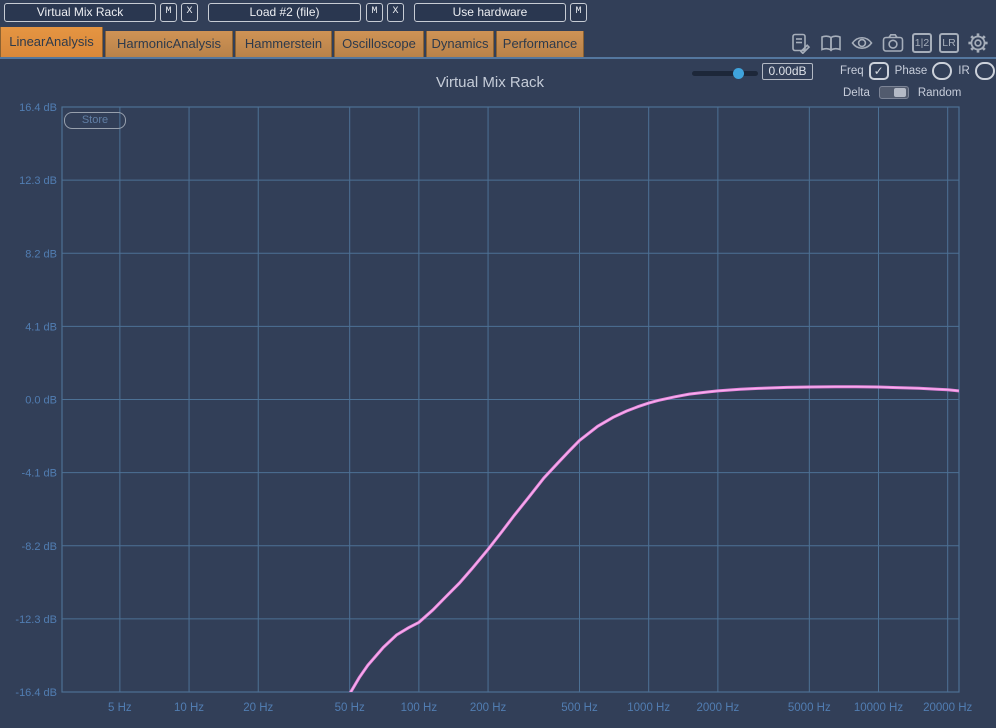 The image size is (996, 728). I want to click on slot3-mute-button: M, so click(578, 12).